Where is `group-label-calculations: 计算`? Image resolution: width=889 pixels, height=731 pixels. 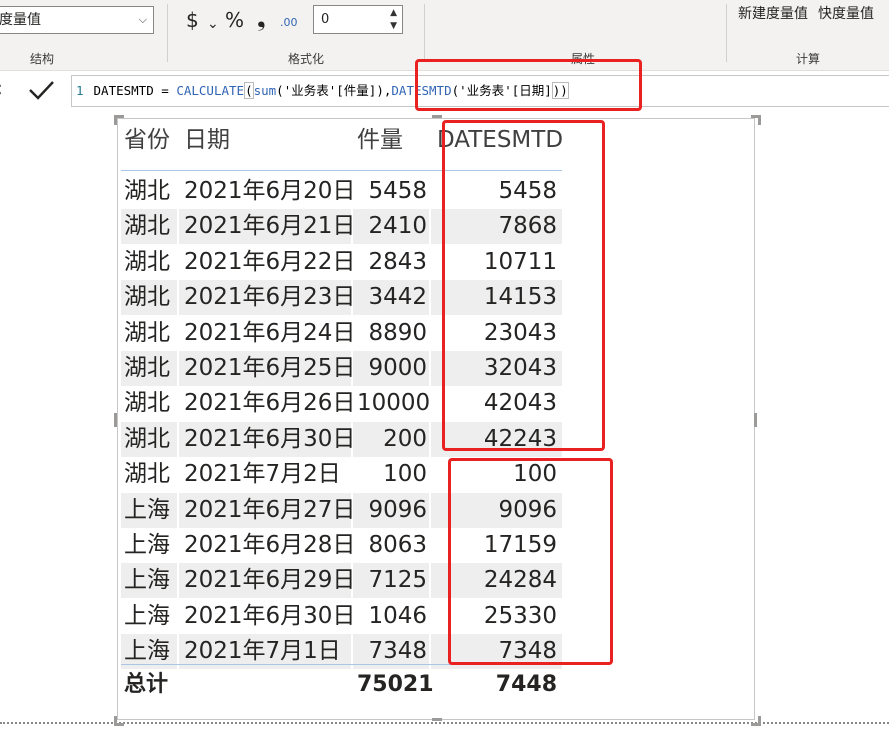 group-label-calculations: 计算 is located at coordinates (808, 59).